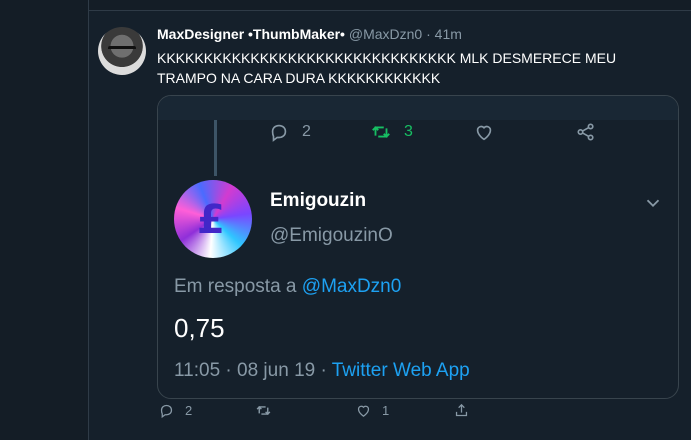 Image resolution: width=691 pixels, height=440 pixels. I want to click on reply-prefix: Em resposta a, so click(235, 286).